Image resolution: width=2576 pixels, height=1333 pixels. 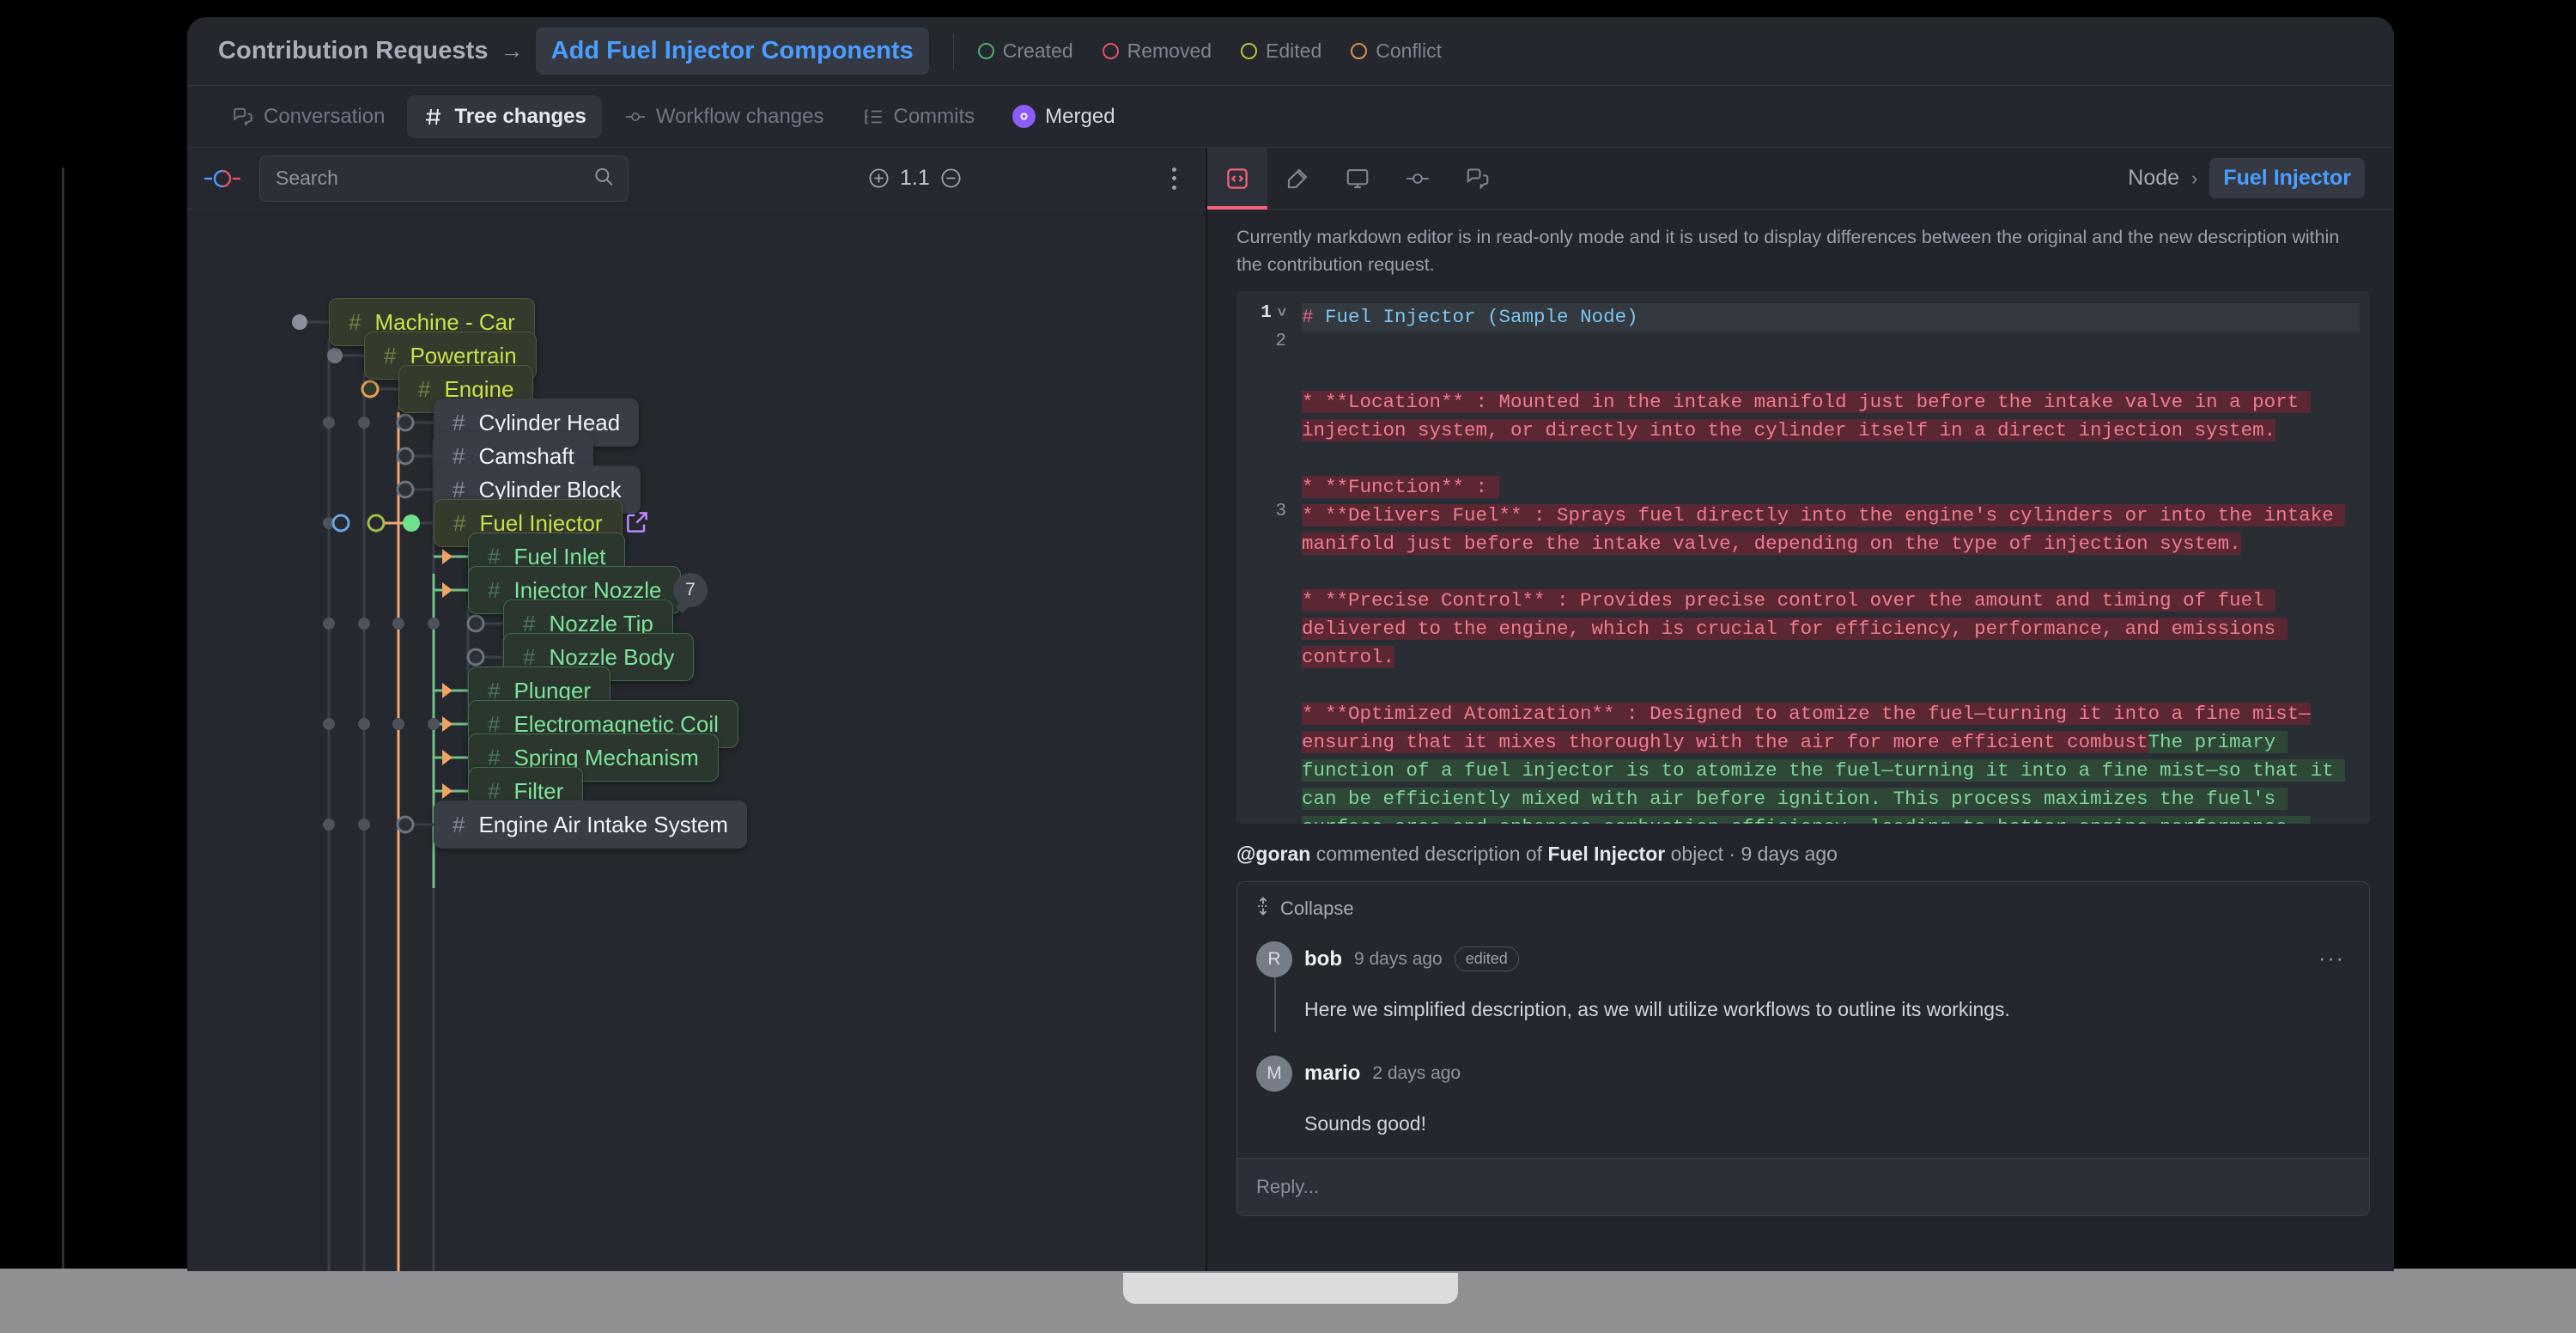 What do you see at coordinates (1409, 51) in the screenshot?
I see `legend-label-conflict: Conflict` at bounding box center [1409, 51].